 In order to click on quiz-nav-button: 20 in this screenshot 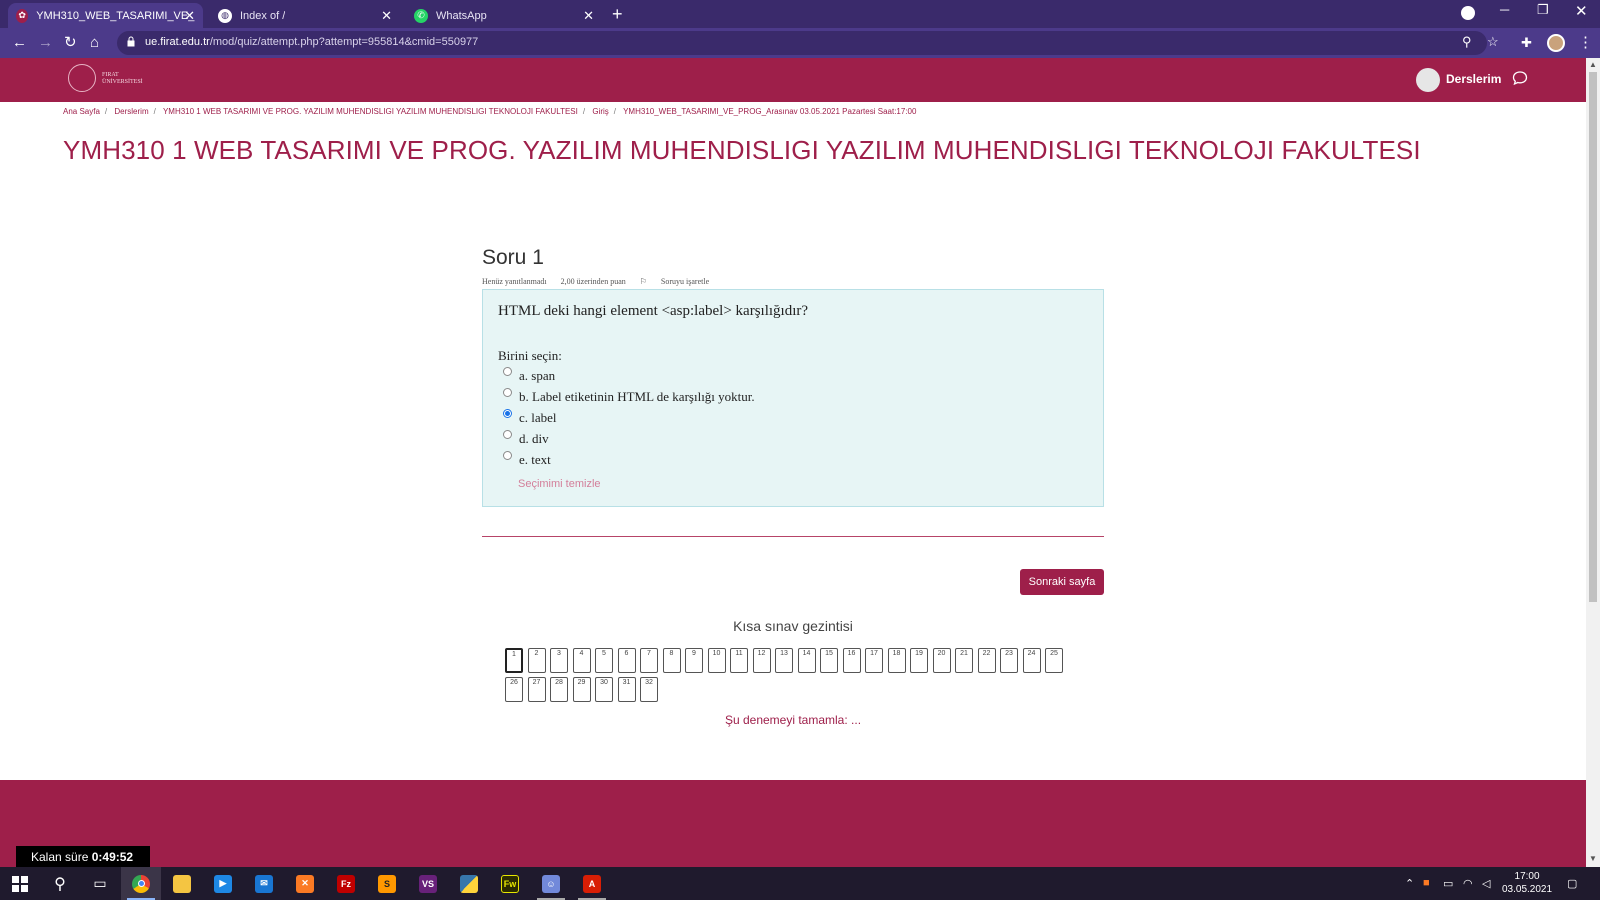, I will do `click(941, 660)`.